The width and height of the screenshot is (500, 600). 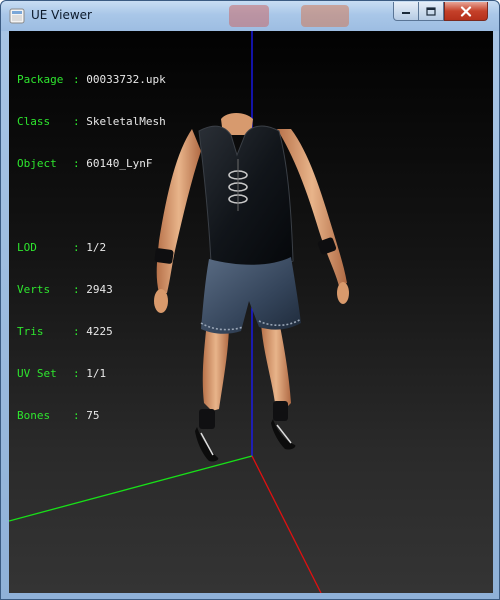 I want to click on maximize-icon, so click(x=431, y=11).